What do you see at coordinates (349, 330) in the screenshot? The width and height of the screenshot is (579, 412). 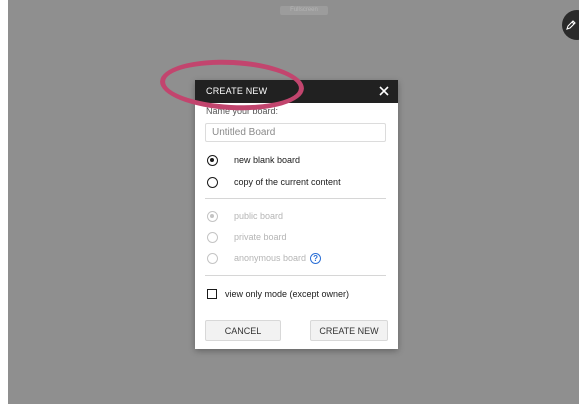 I see `create-new-button: CREATE NEW` at bounding box center [349, 330].